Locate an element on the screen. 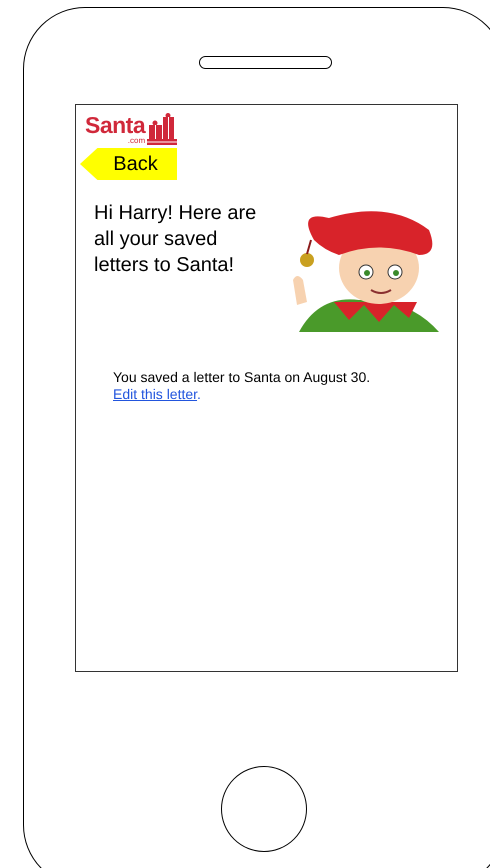 This screenshot has width=490, height=868. gift-stack-icon is located at coordinates (162, 129).